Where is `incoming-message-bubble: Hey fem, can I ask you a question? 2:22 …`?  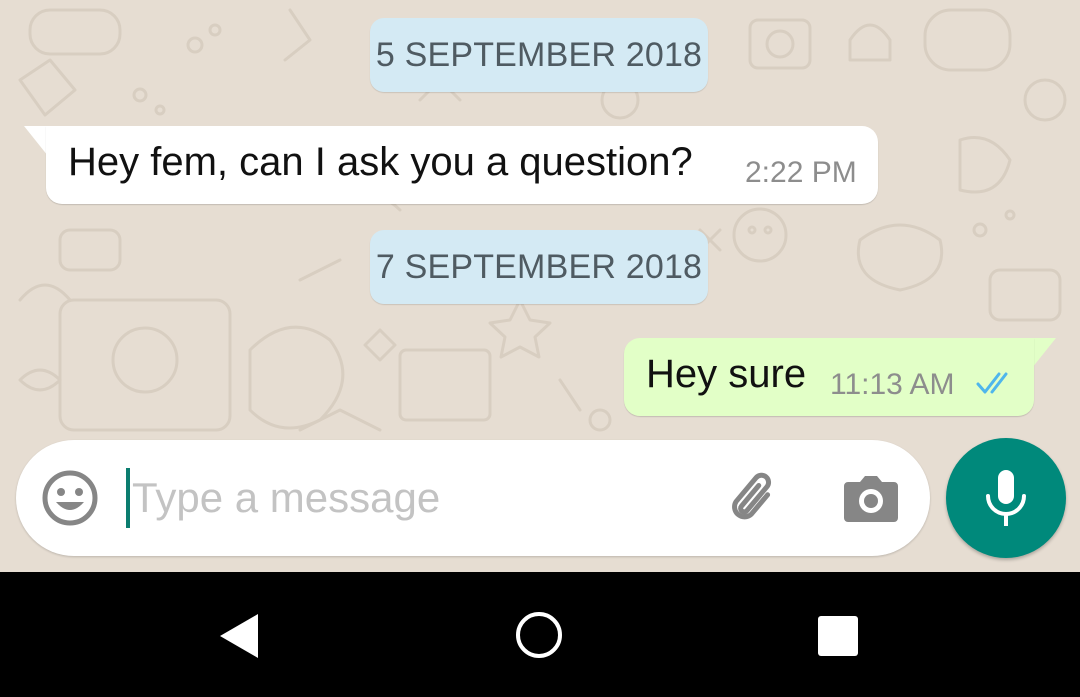
incoming-message-bubble: Hey fem, can I ask you a question? 2:22 … is located at coordinates (462, 165).